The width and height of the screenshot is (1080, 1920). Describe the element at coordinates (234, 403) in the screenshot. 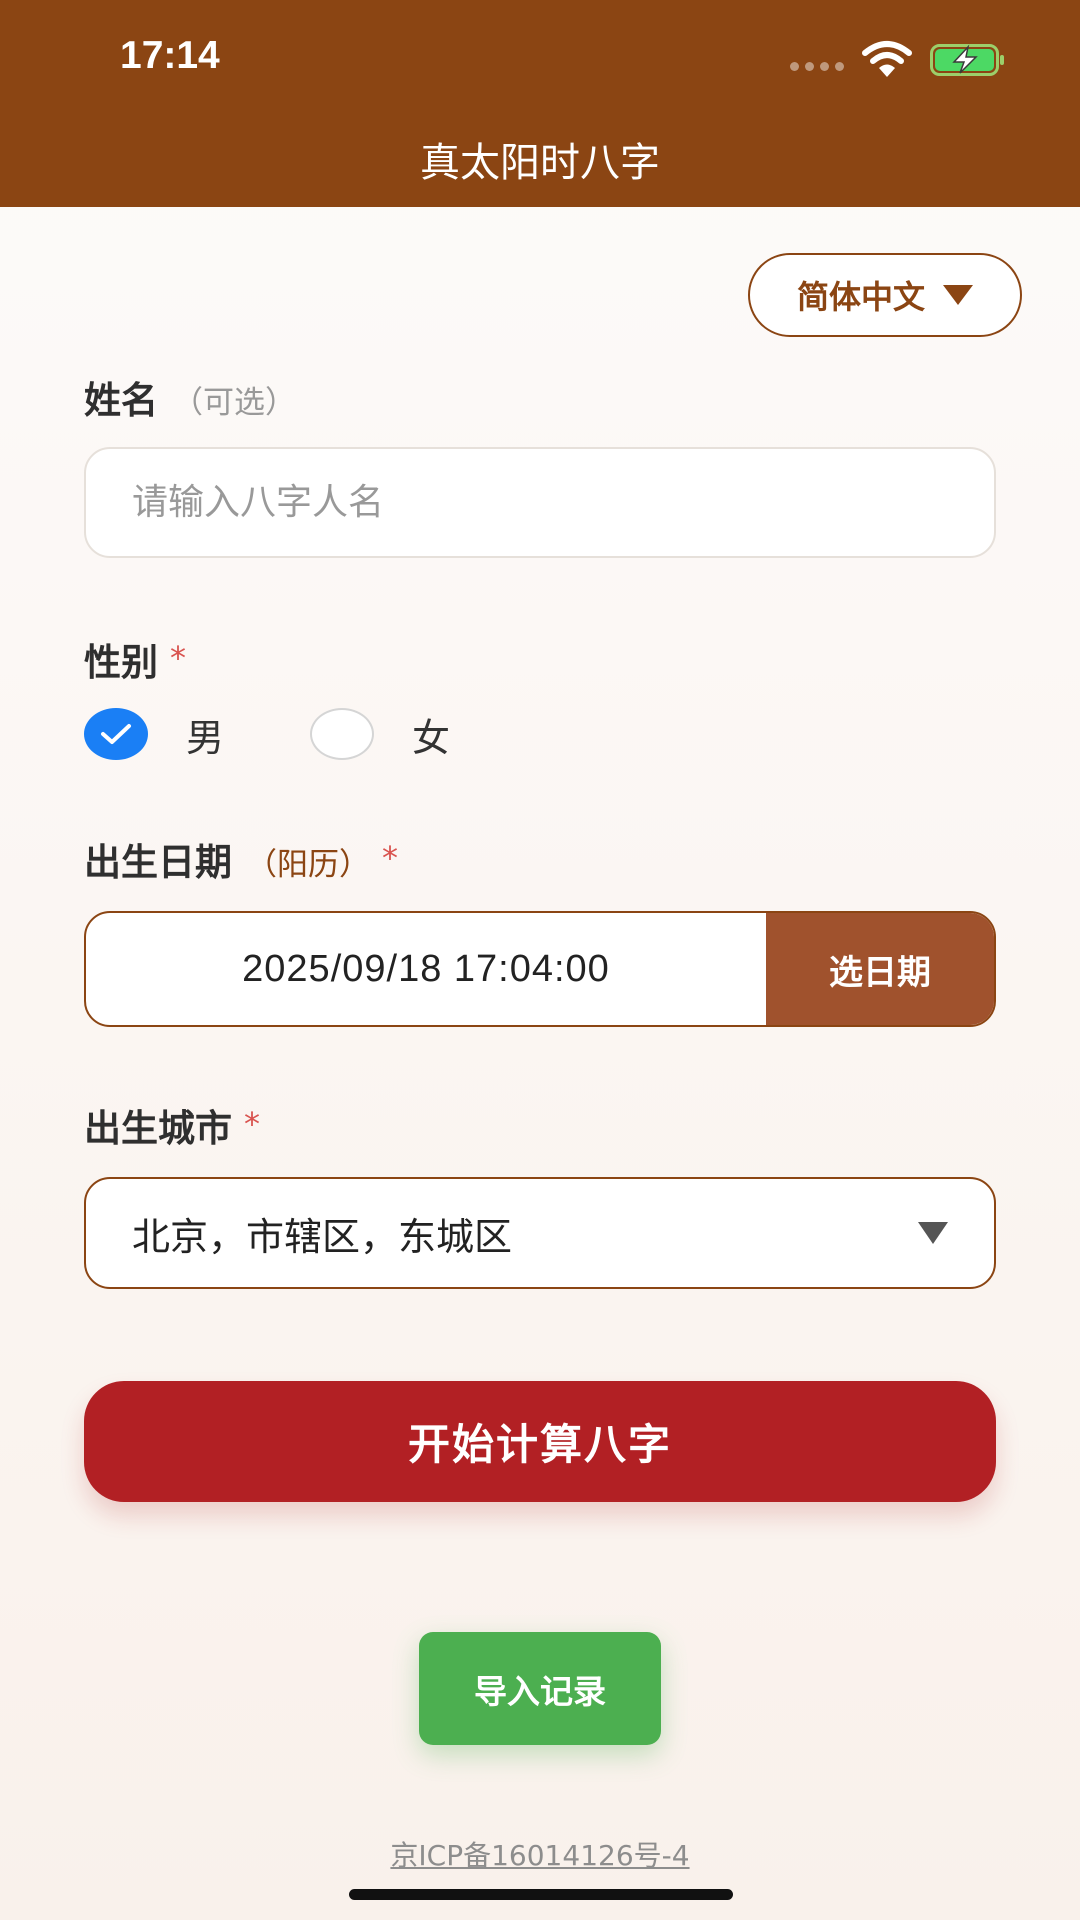

I see `name-optional-hint: （可选）` at that location.